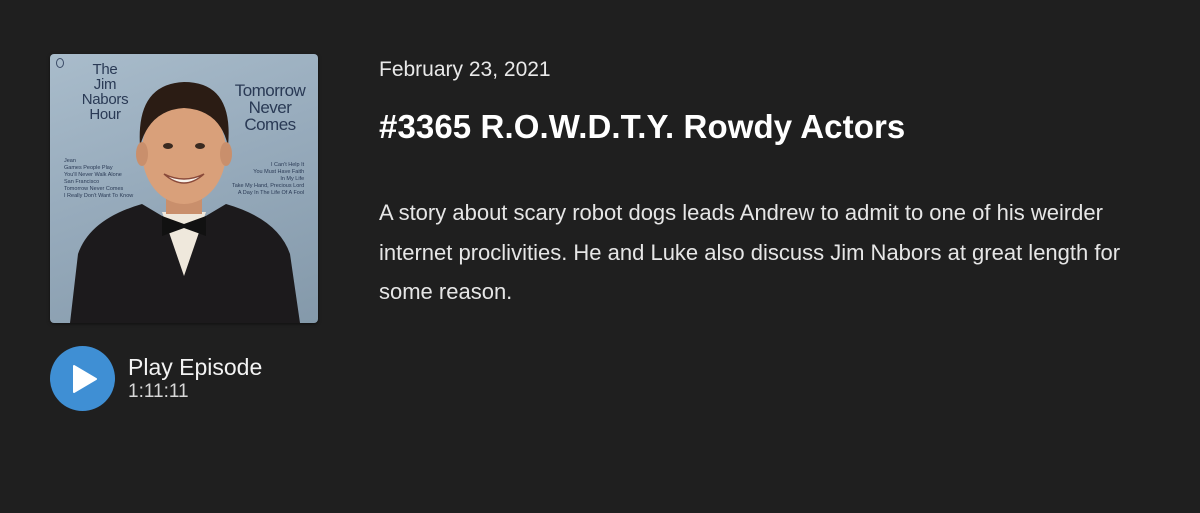  What do you see at coordinates (105, 92) in the screenshot?
I see `album-title-left: The Jim Nabors Hour` at bounding box center [105, 92].